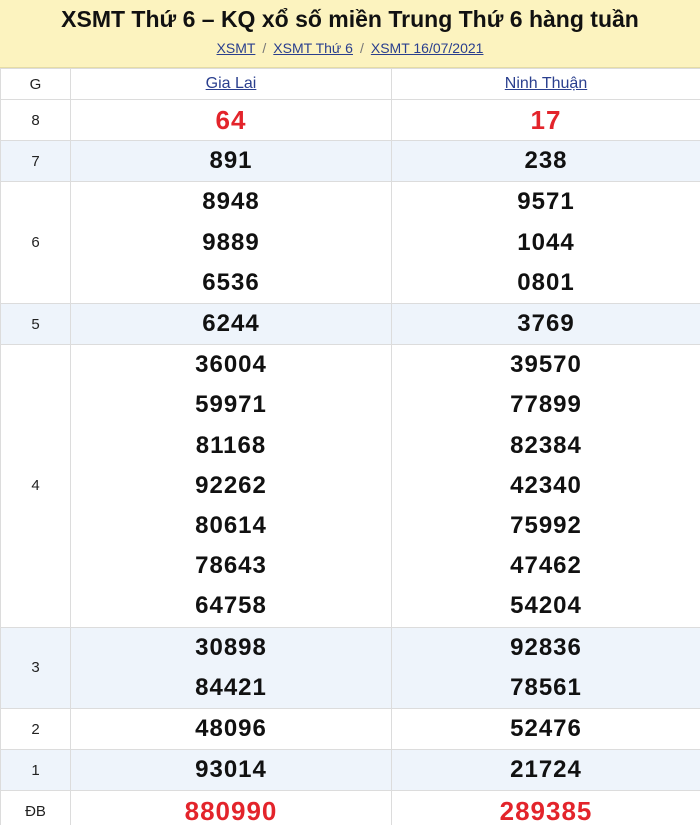 This screenshot has height=825, width=700. I want to click on result-number: 30898, so click(231, 647).